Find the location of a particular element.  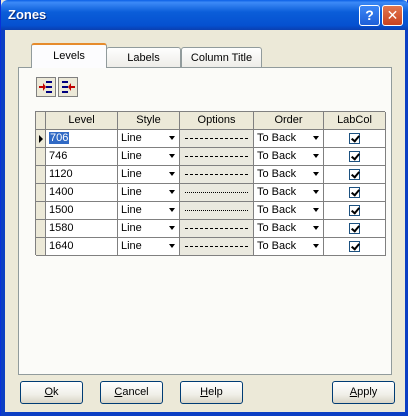

table-row: 1120 Line To Back is located at coordinates (211, 175).